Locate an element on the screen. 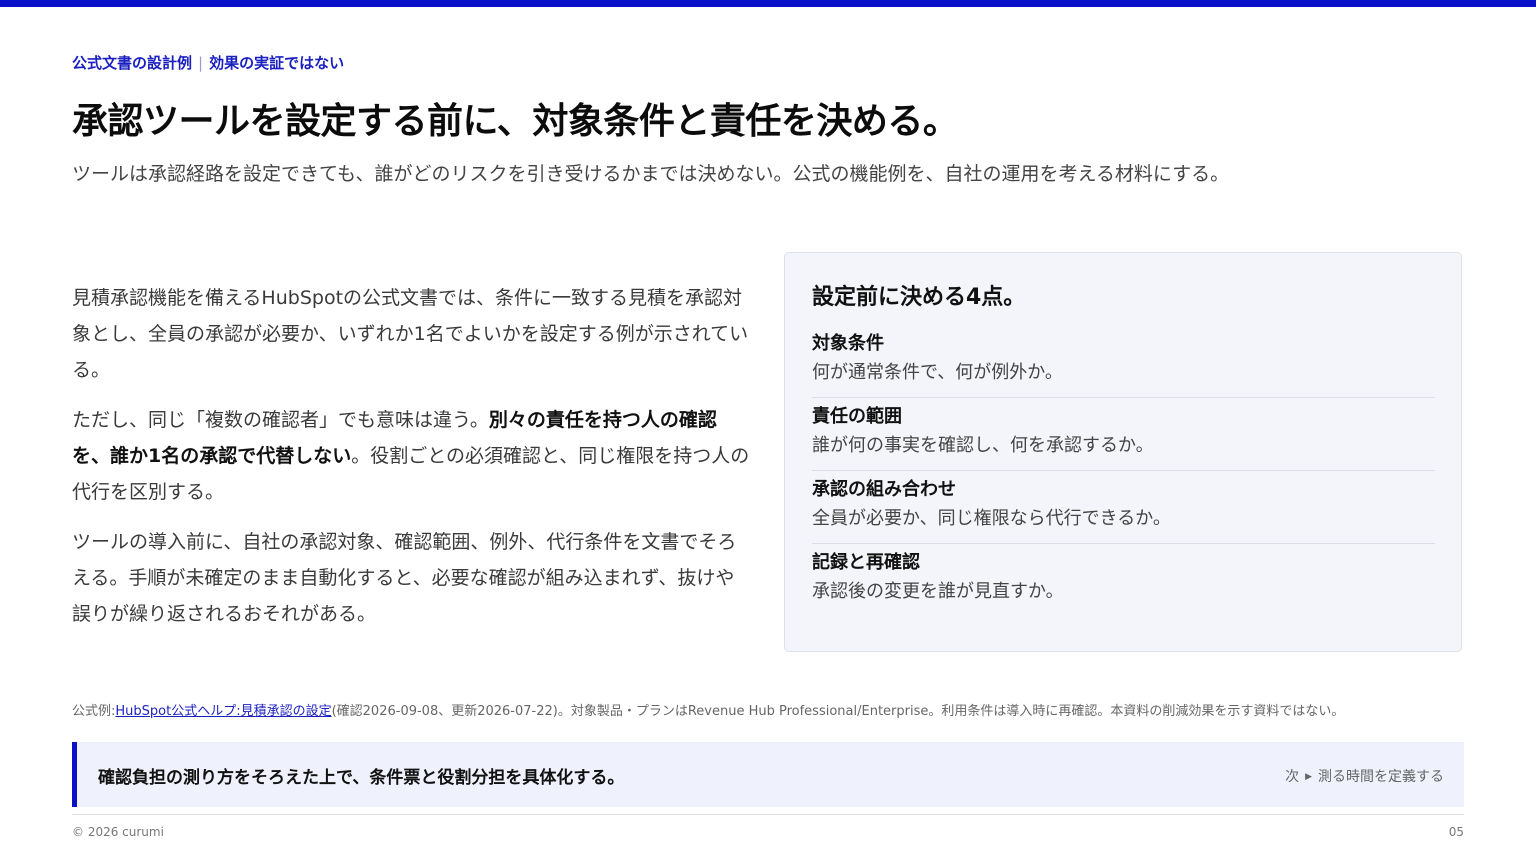 The height and width of the screenshot is (864, 1536). source-link: HubSpot公式ヘルプ:見積承認の設定 is located at coordinates (223, 711).